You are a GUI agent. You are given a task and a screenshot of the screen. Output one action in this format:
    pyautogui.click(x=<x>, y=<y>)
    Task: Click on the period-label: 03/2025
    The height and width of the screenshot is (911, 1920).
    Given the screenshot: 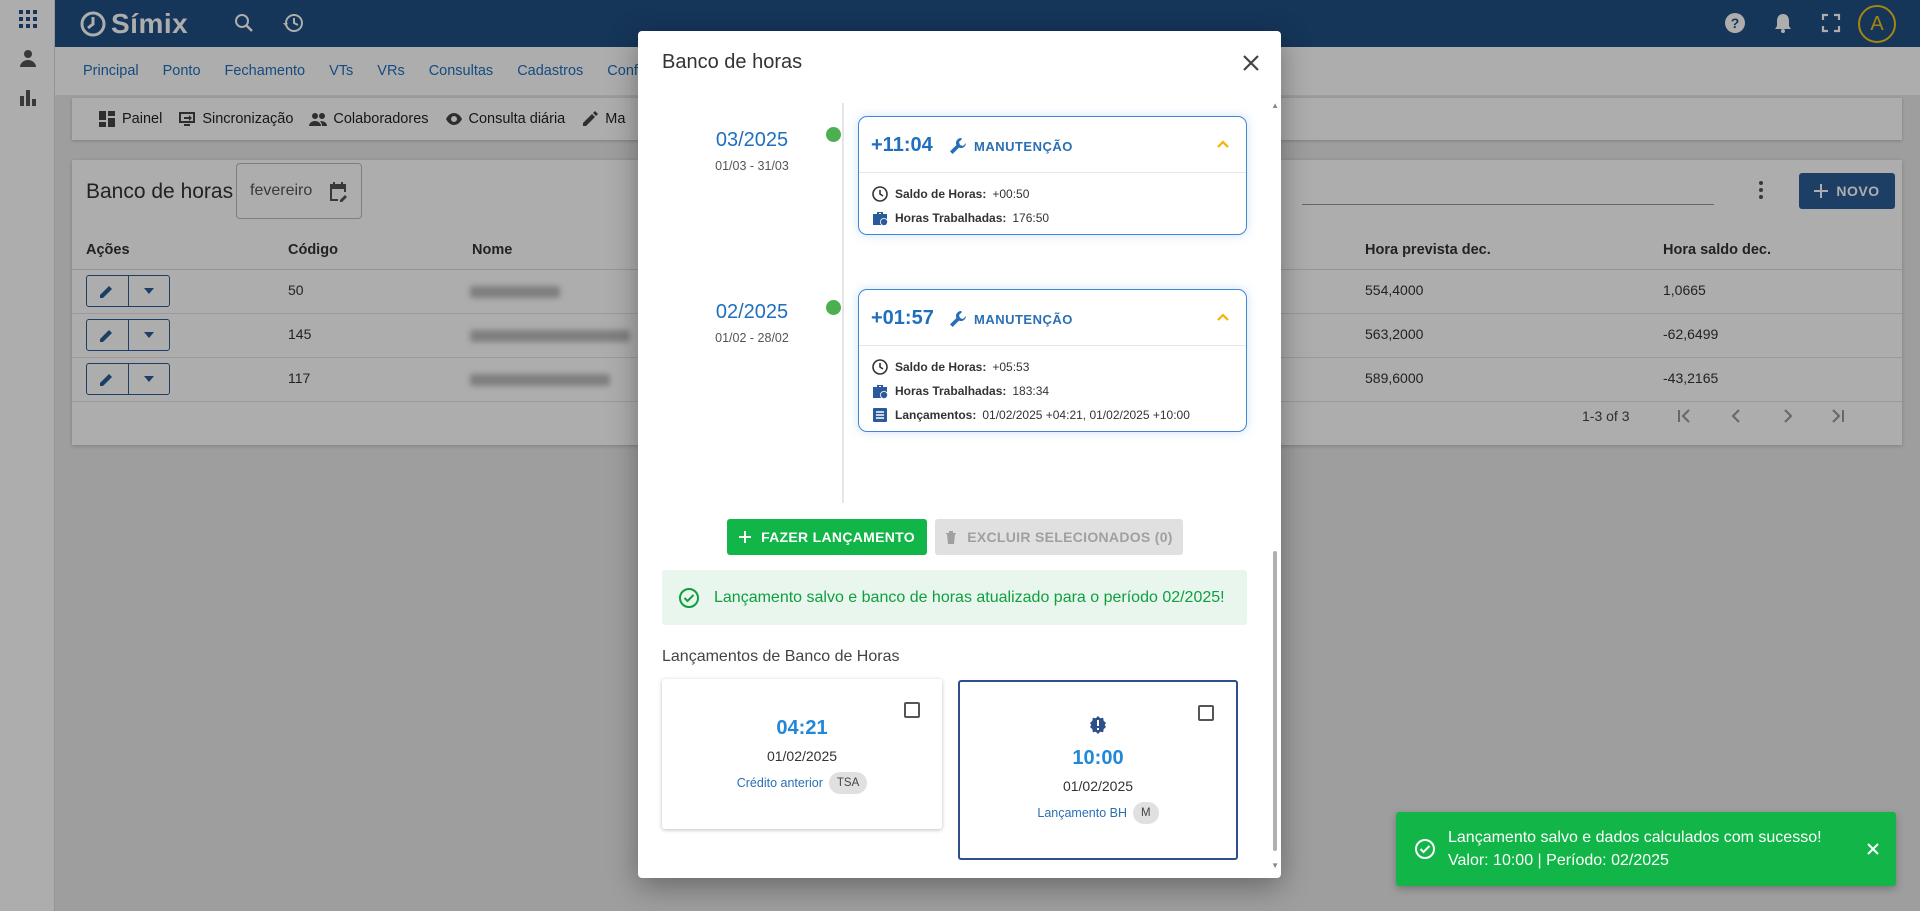 What is the action you would take?
    pyautogui.click(x=752, y=140)
    